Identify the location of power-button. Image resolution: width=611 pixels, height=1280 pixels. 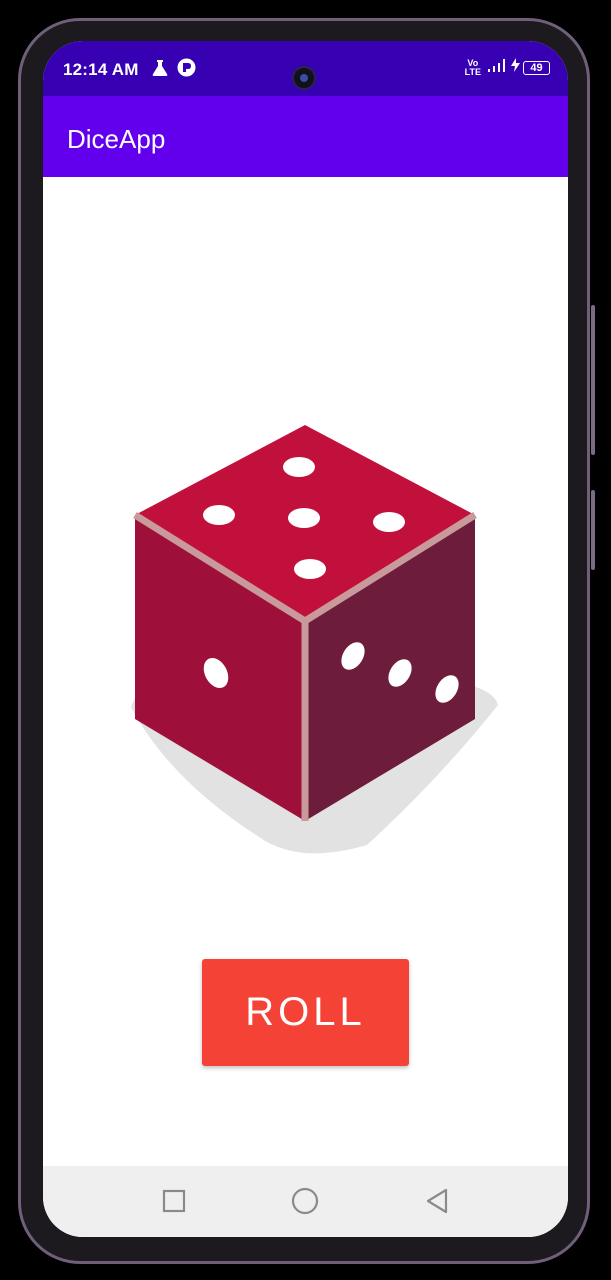
(593, 530).